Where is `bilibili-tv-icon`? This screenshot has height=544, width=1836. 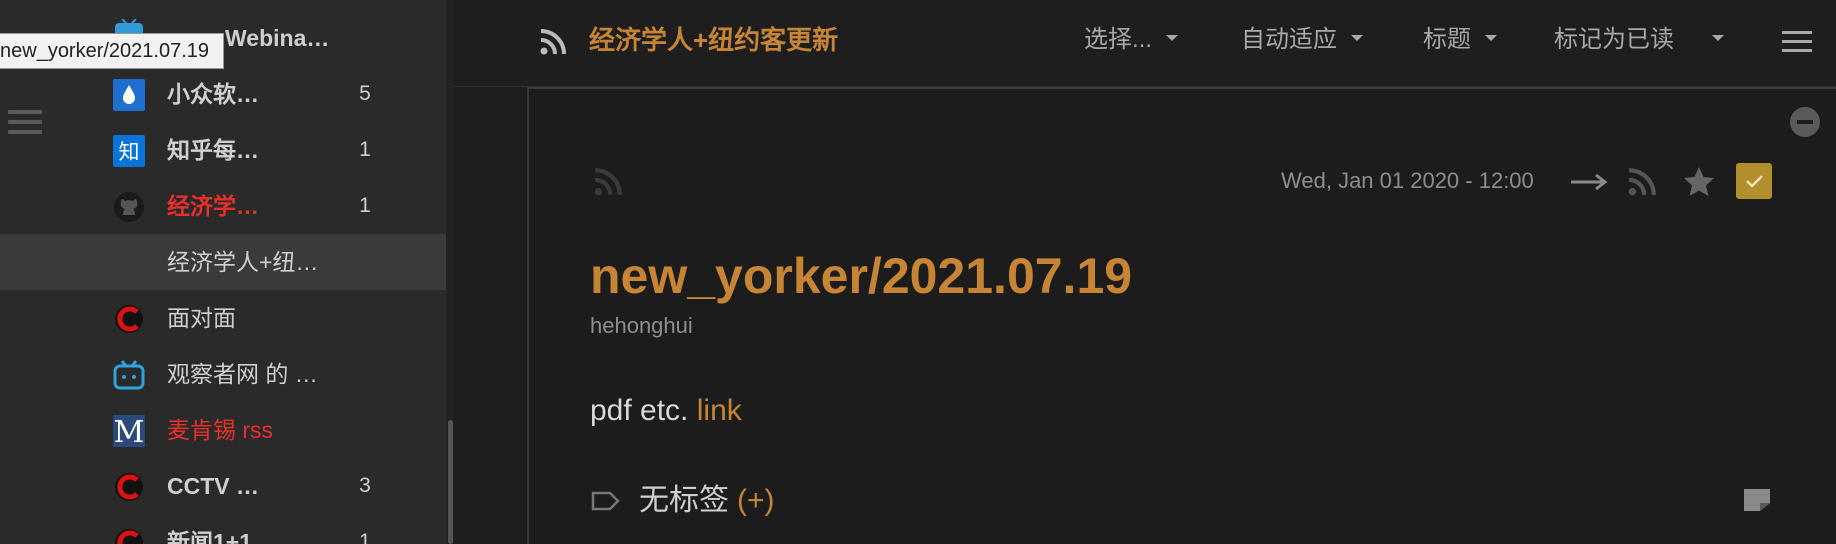
bilibili-tv-icon is located at coordinates (129, 375).